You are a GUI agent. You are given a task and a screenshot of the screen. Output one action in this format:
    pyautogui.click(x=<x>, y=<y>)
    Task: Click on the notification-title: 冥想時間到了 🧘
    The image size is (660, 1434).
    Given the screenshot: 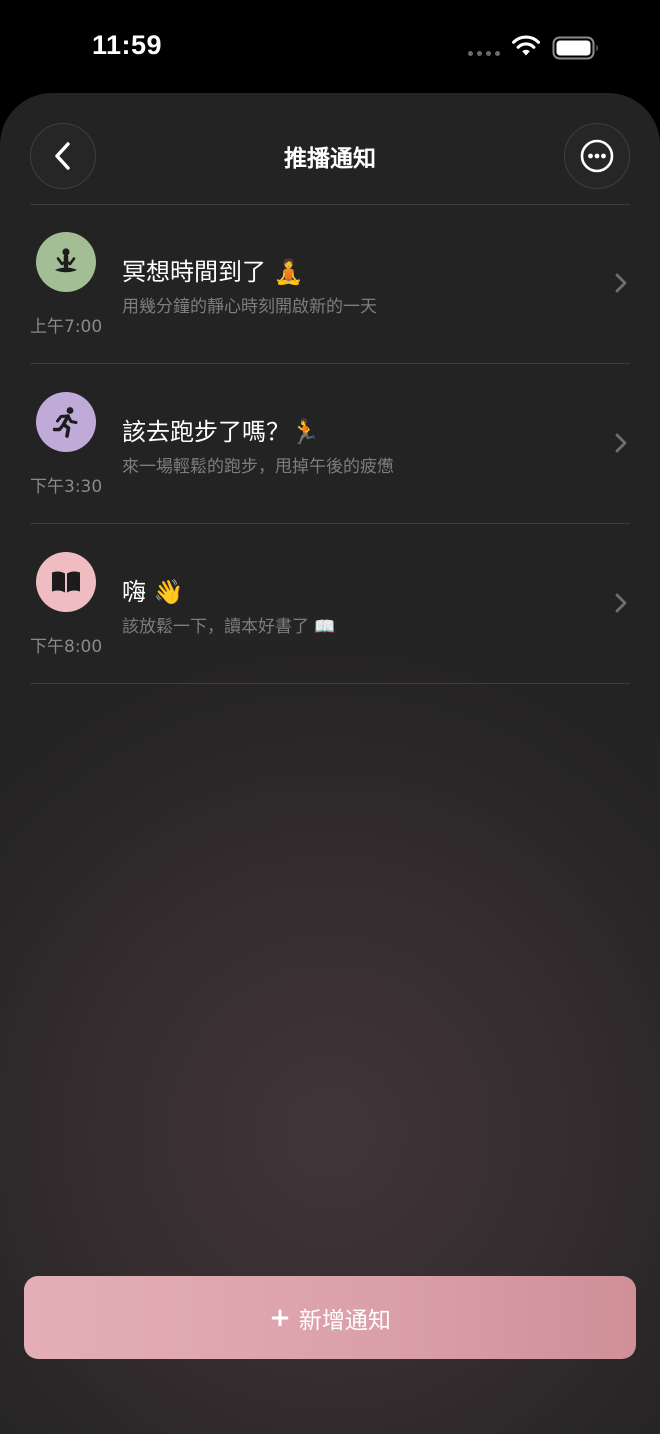 What is the action you would take?
    pyautogui.click(x=213, y=272)
    